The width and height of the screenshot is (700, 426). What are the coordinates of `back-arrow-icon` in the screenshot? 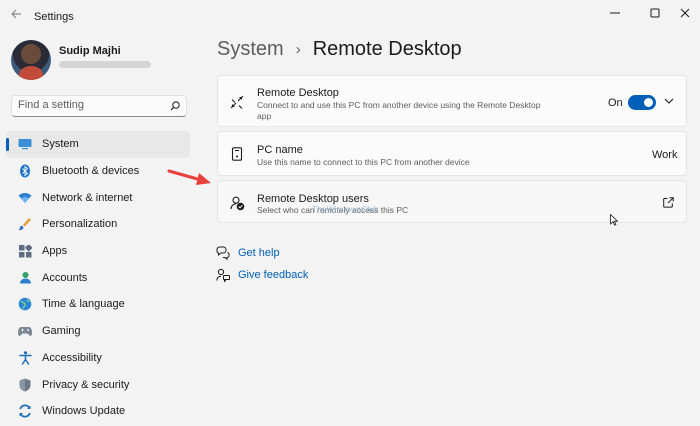 It's located at (16, 14).